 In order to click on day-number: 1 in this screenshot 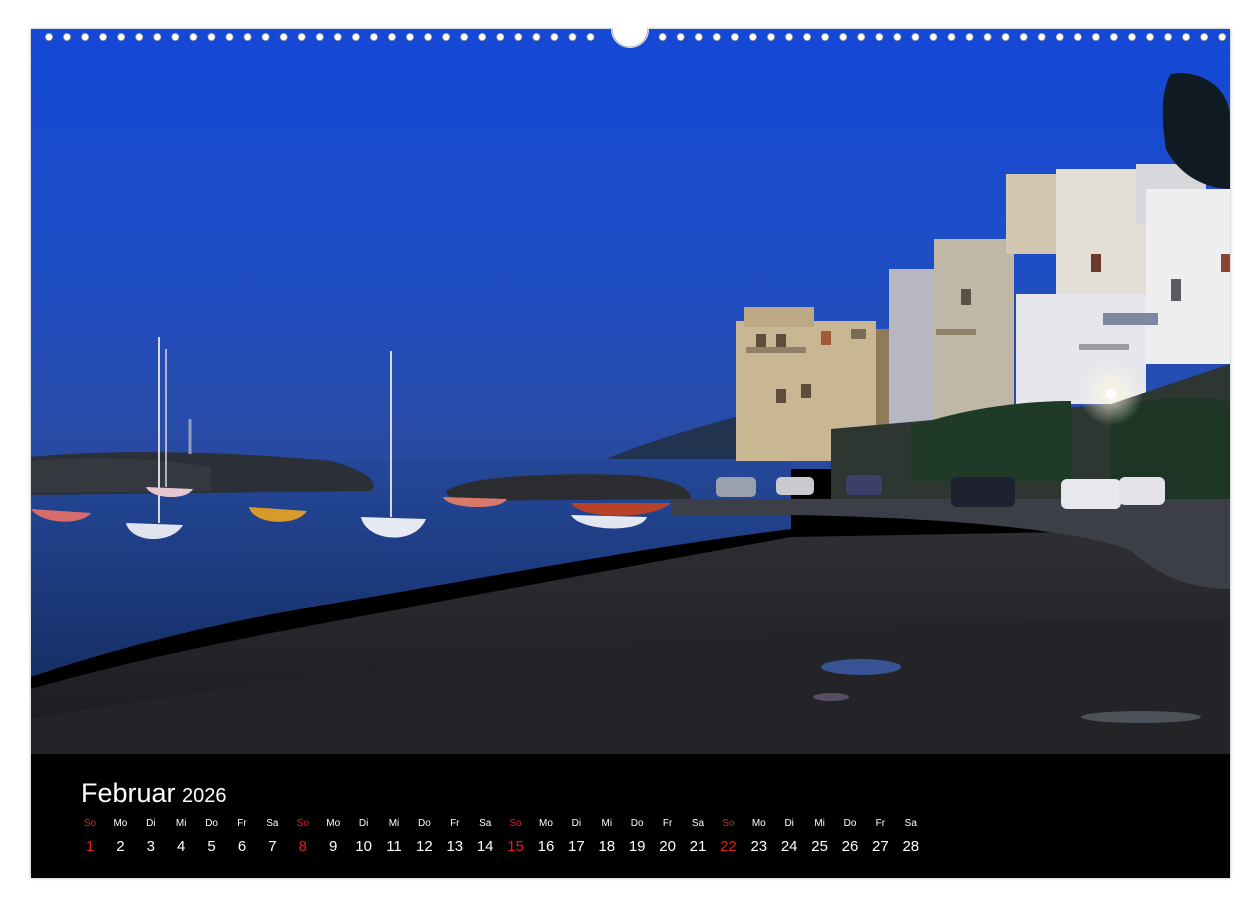, I will do `click(90, 846)`.